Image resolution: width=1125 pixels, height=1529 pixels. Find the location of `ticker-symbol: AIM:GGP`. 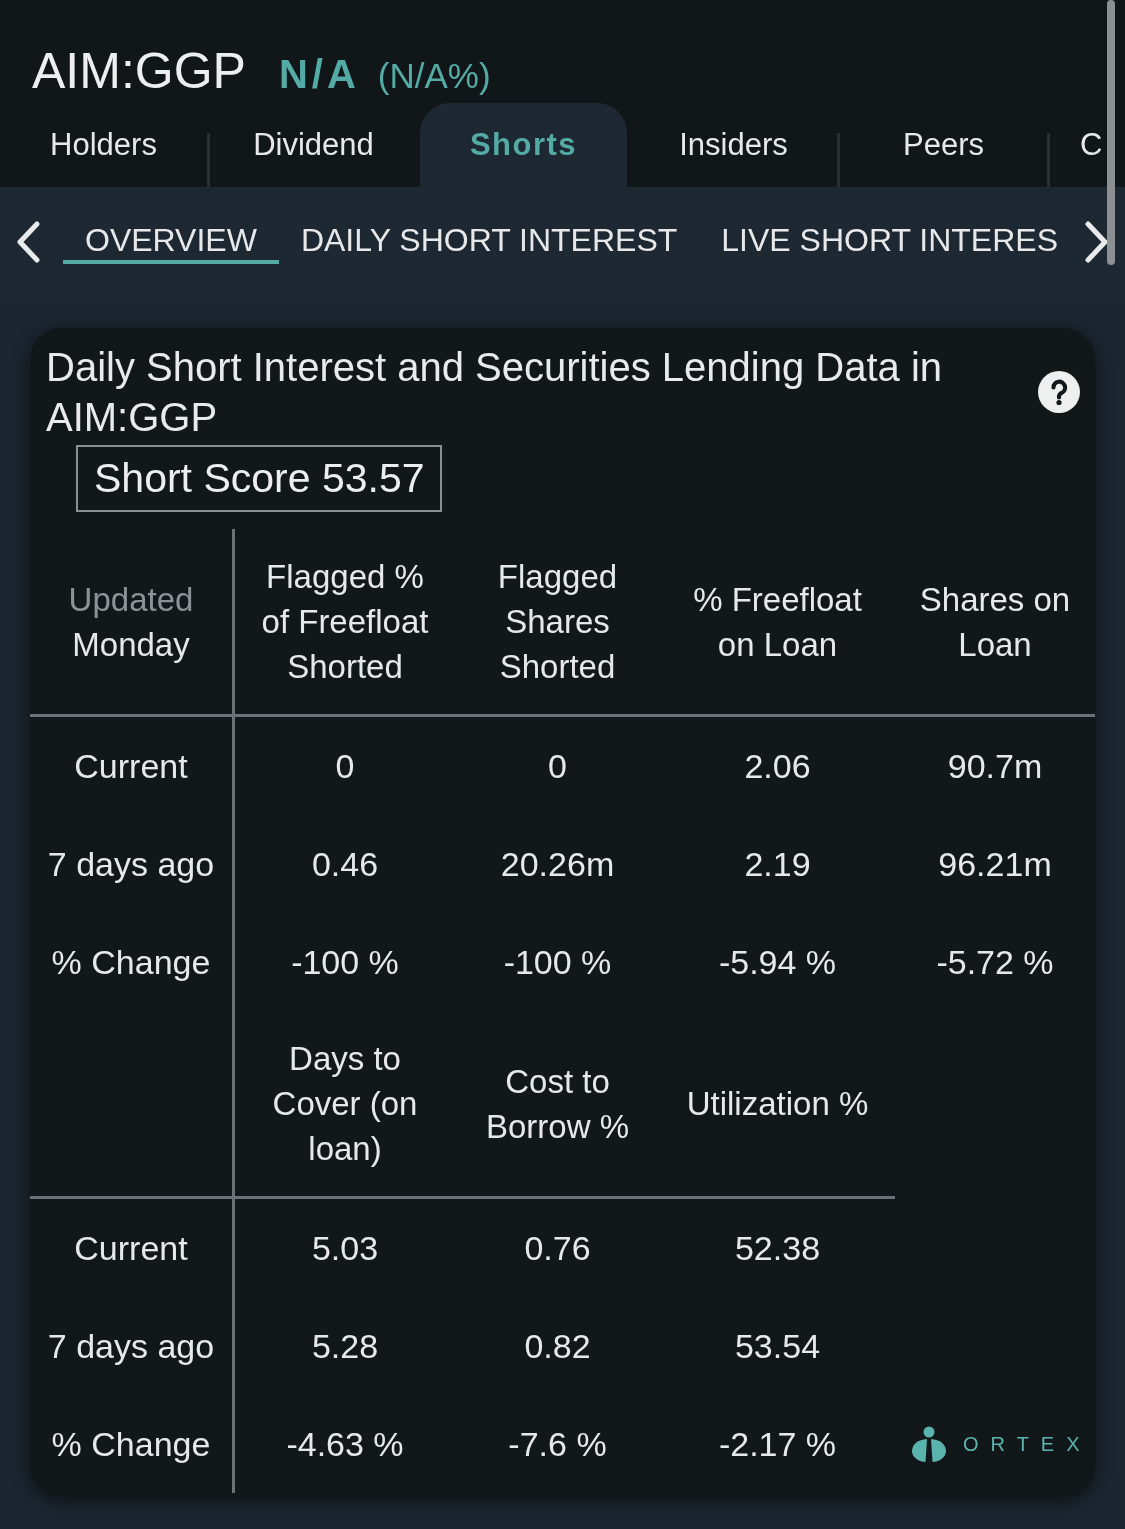

ticker-symbol: AIM:GGP is located at coordinates (139, 71).